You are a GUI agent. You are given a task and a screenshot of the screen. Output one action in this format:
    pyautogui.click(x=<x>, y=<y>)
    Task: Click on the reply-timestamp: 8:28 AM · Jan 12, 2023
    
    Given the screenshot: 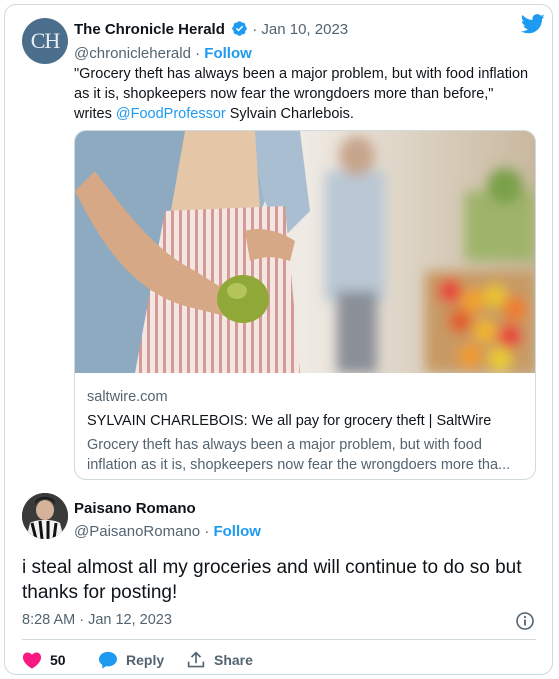 What is the action you would take?
    pyautogui.click(x=97, y=620)
    